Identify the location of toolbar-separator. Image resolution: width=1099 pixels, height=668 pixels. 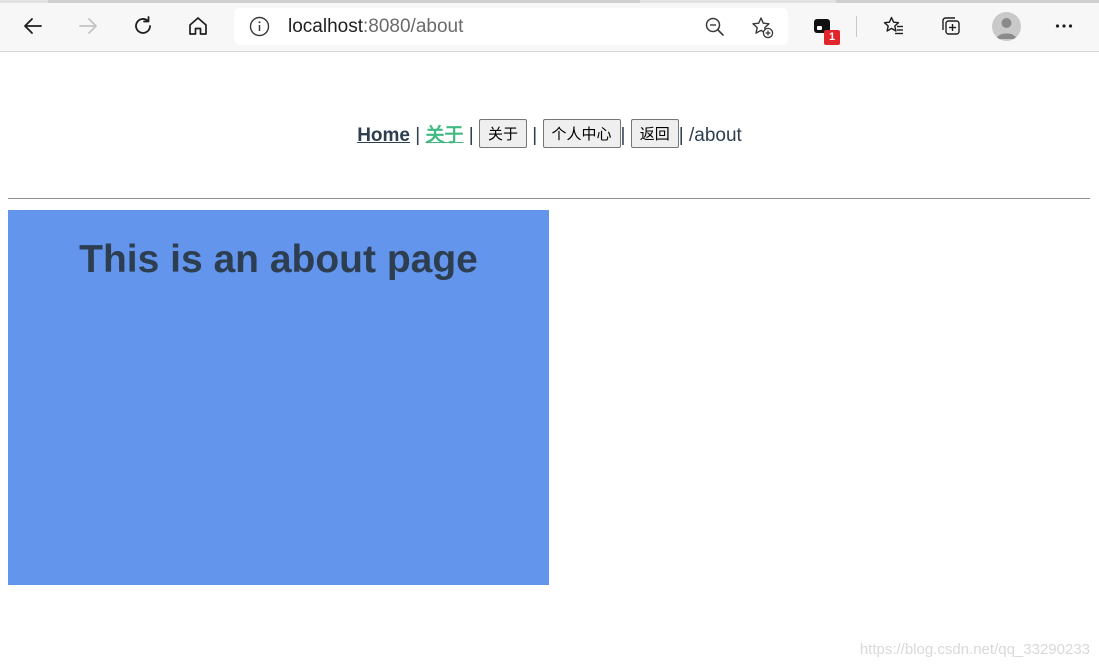
(856, 26).